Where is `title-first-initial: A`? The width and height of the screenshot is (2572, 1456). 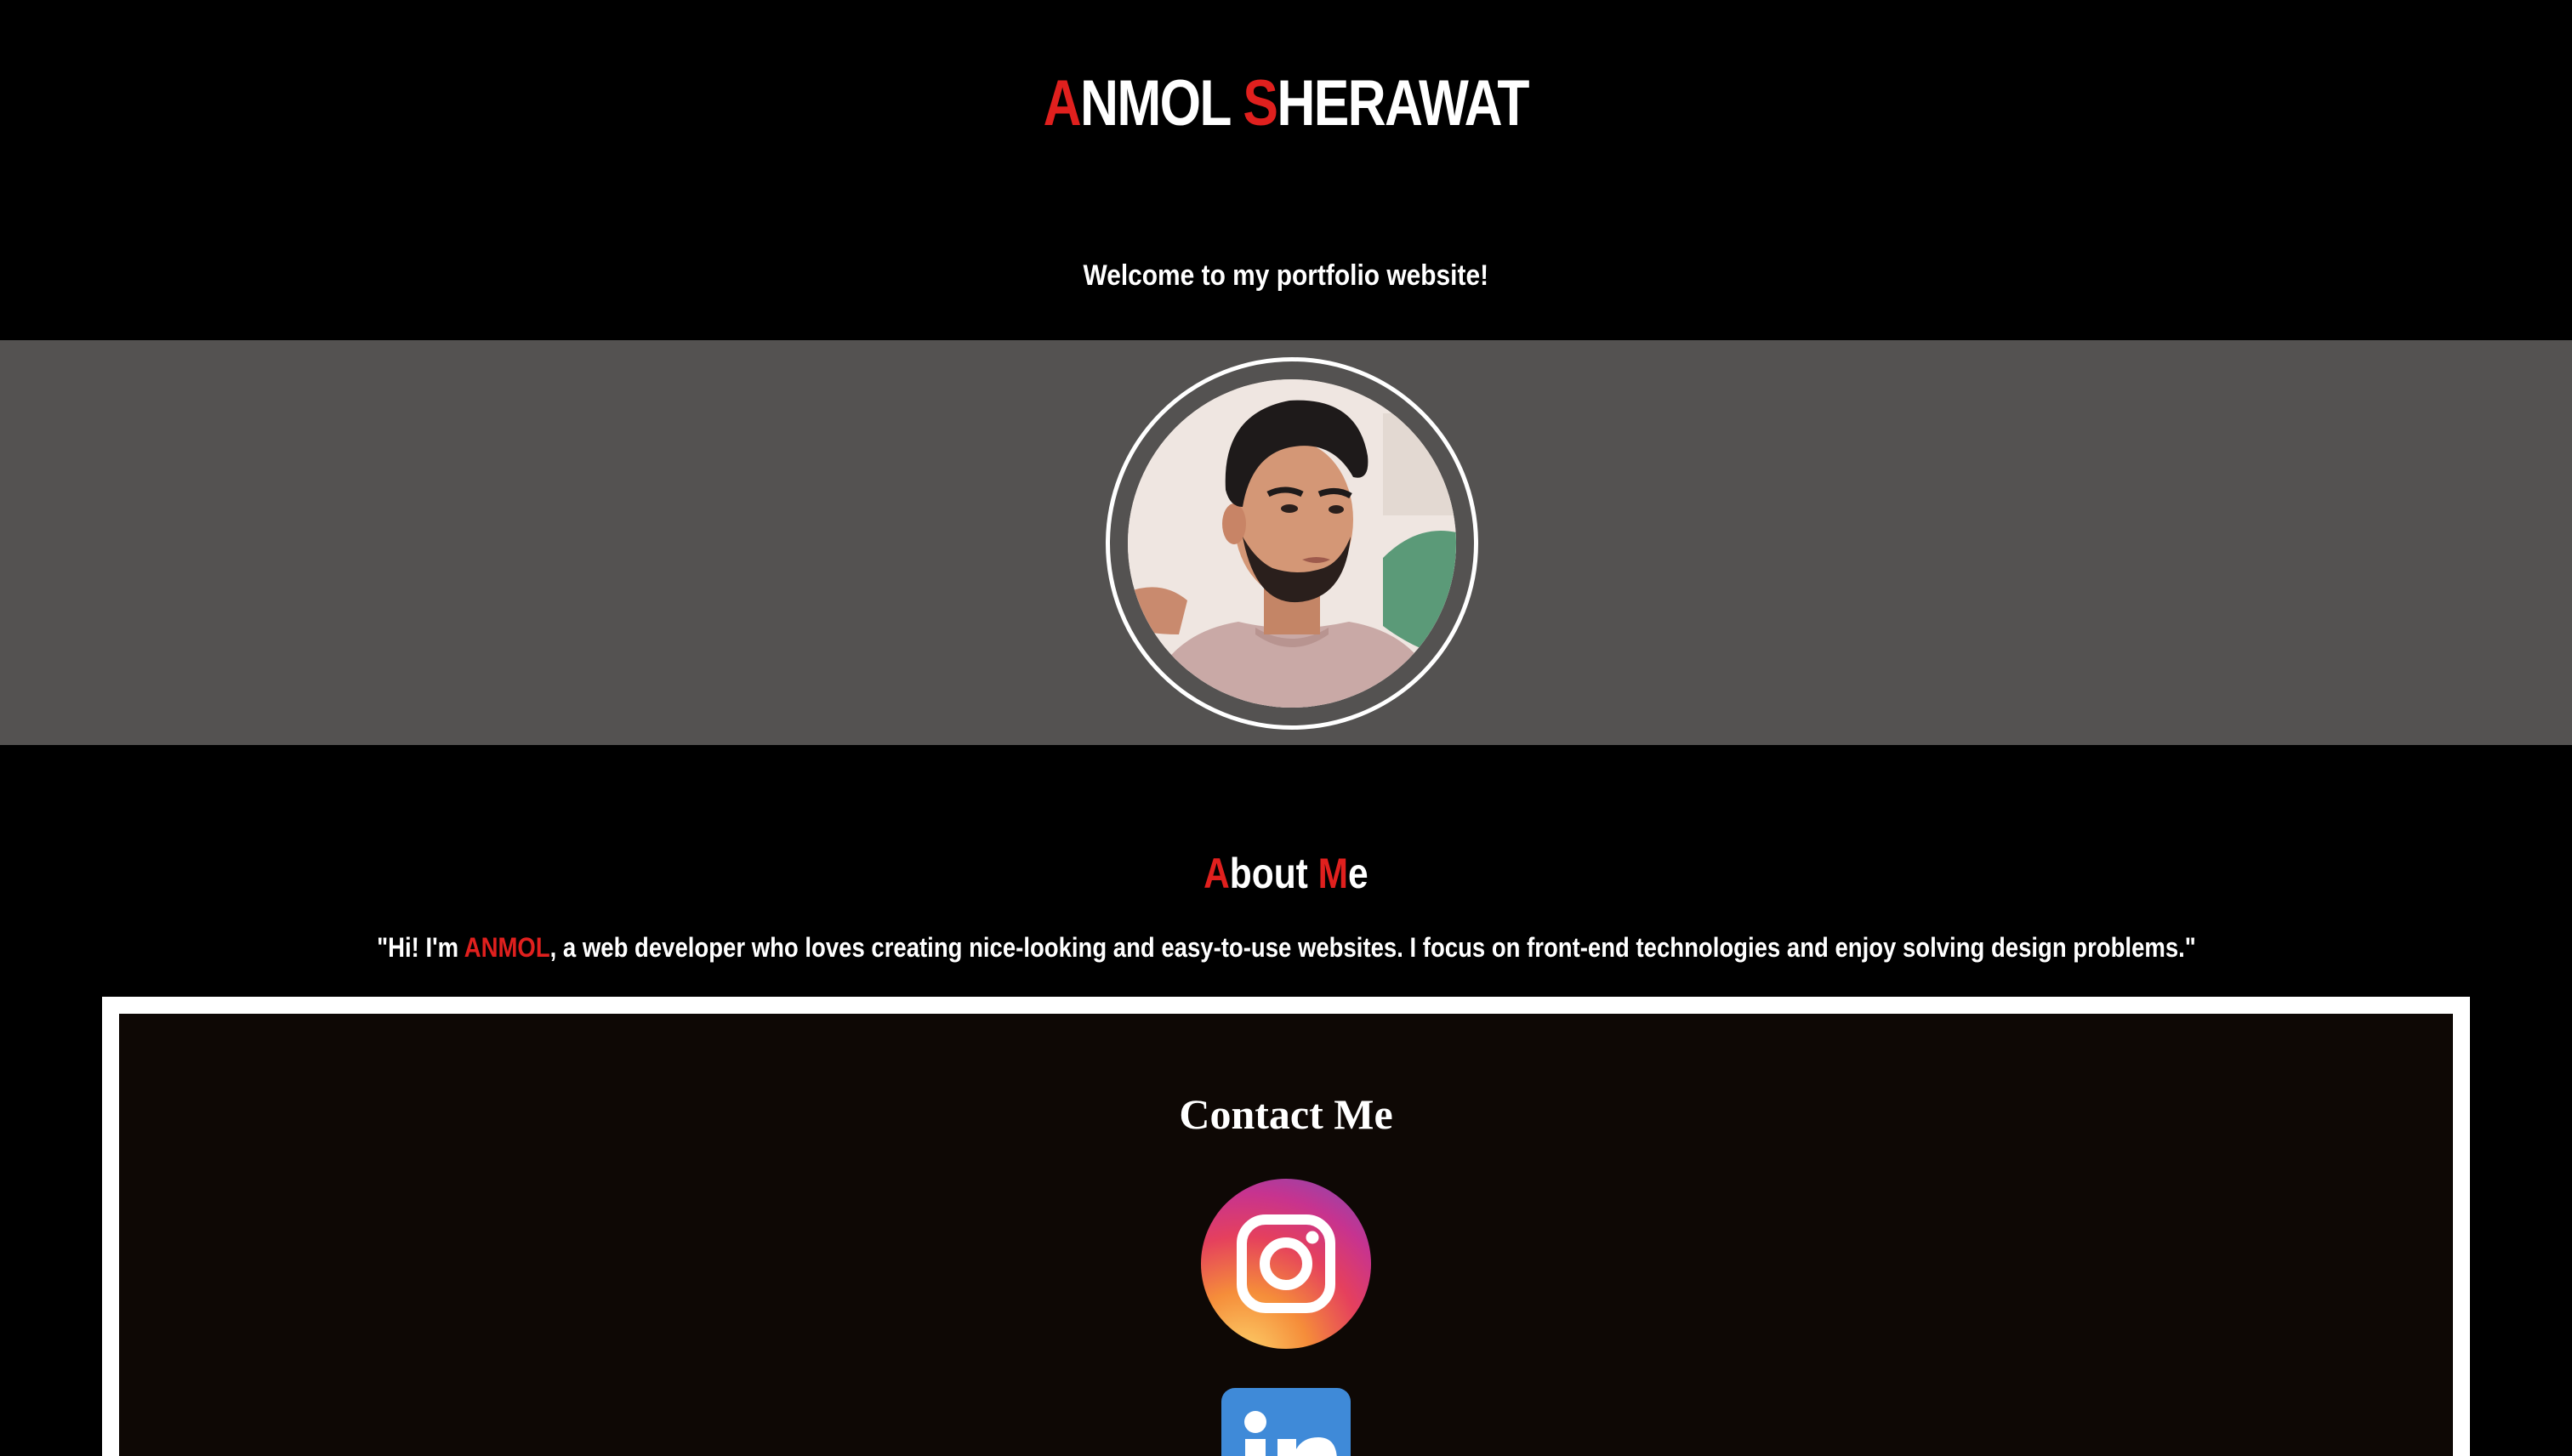
title-first-initial: A is located at coordinates (1063, 103).